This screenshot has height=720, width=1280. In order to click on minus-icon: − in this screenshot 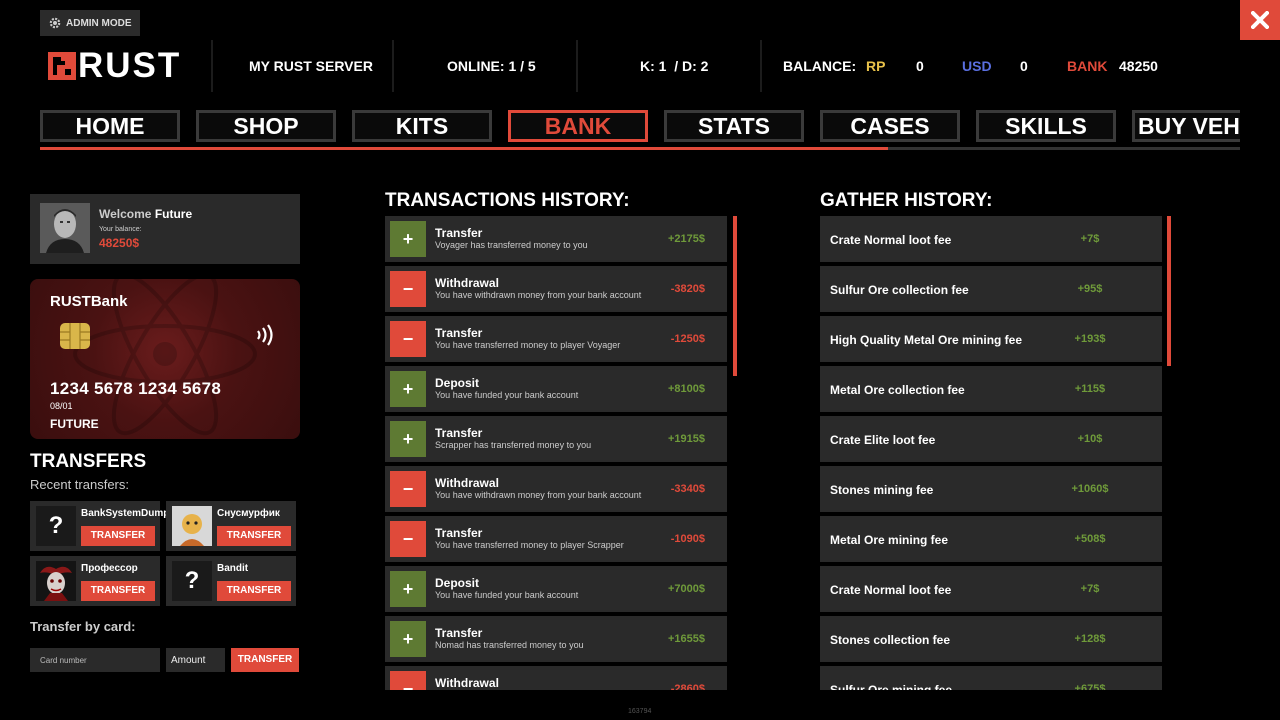, I will do `click(408, 680)`.